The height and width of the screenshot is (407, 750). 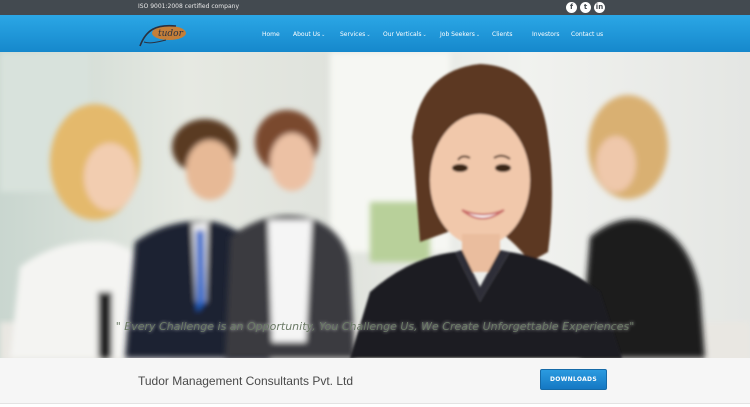 I want to click on nav-about-label: About Us, so click(x=307, y=34).